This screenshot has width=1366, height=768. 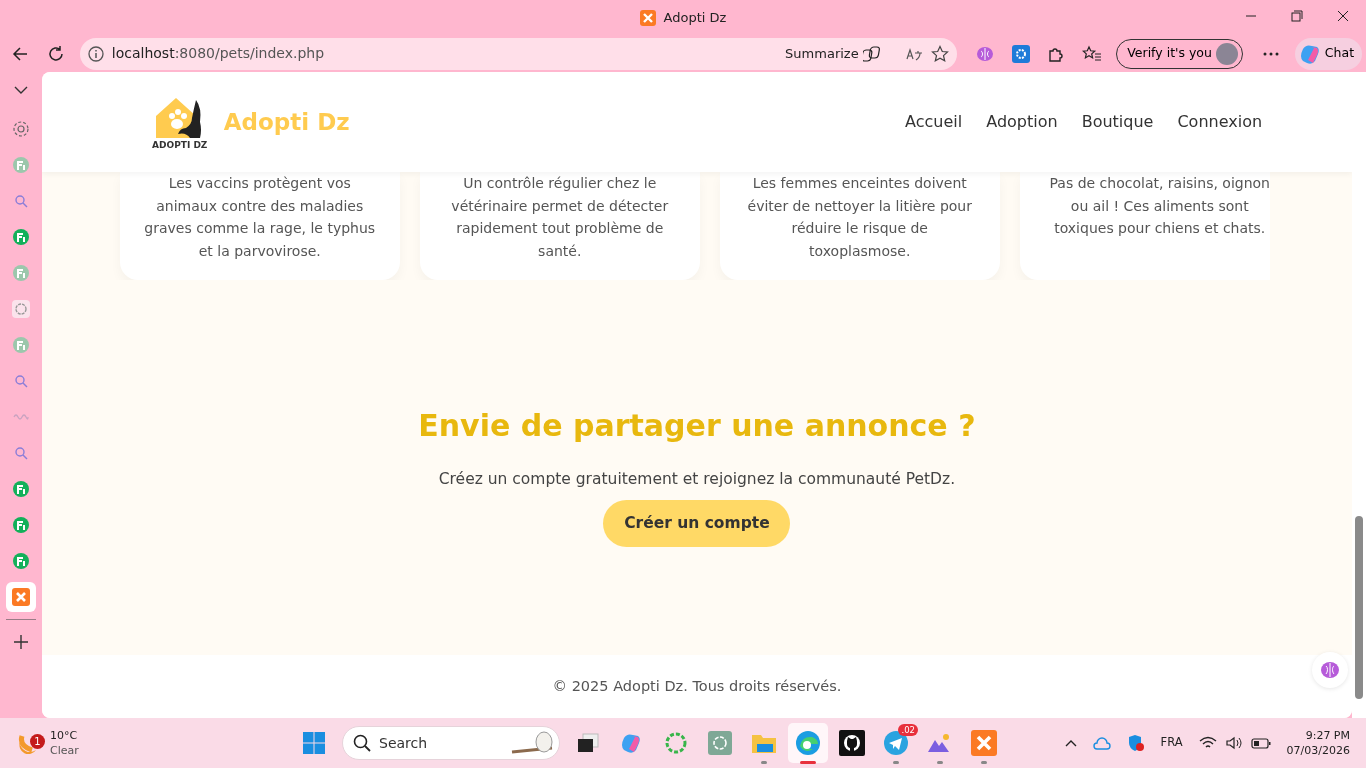 I want to click on info-icon, so click(x=95, y=53).